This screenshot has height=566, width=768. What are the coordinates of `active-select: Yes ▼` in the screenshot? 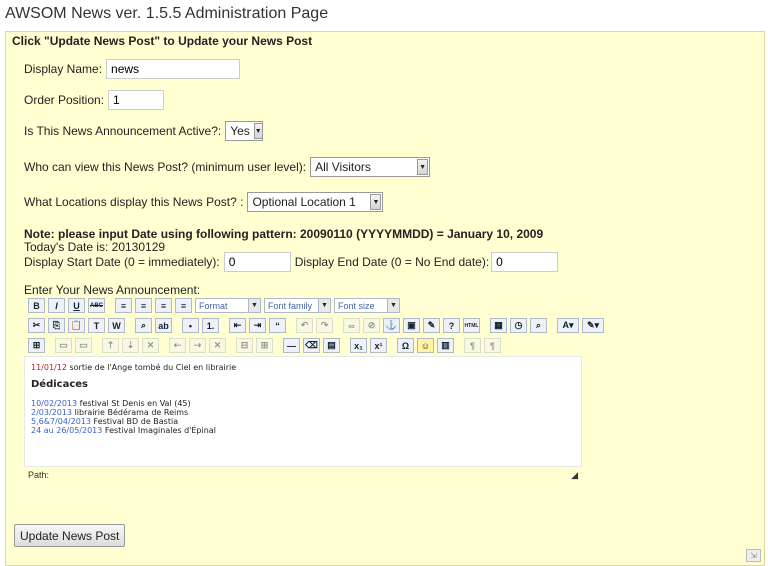 It's located at (244, 131).